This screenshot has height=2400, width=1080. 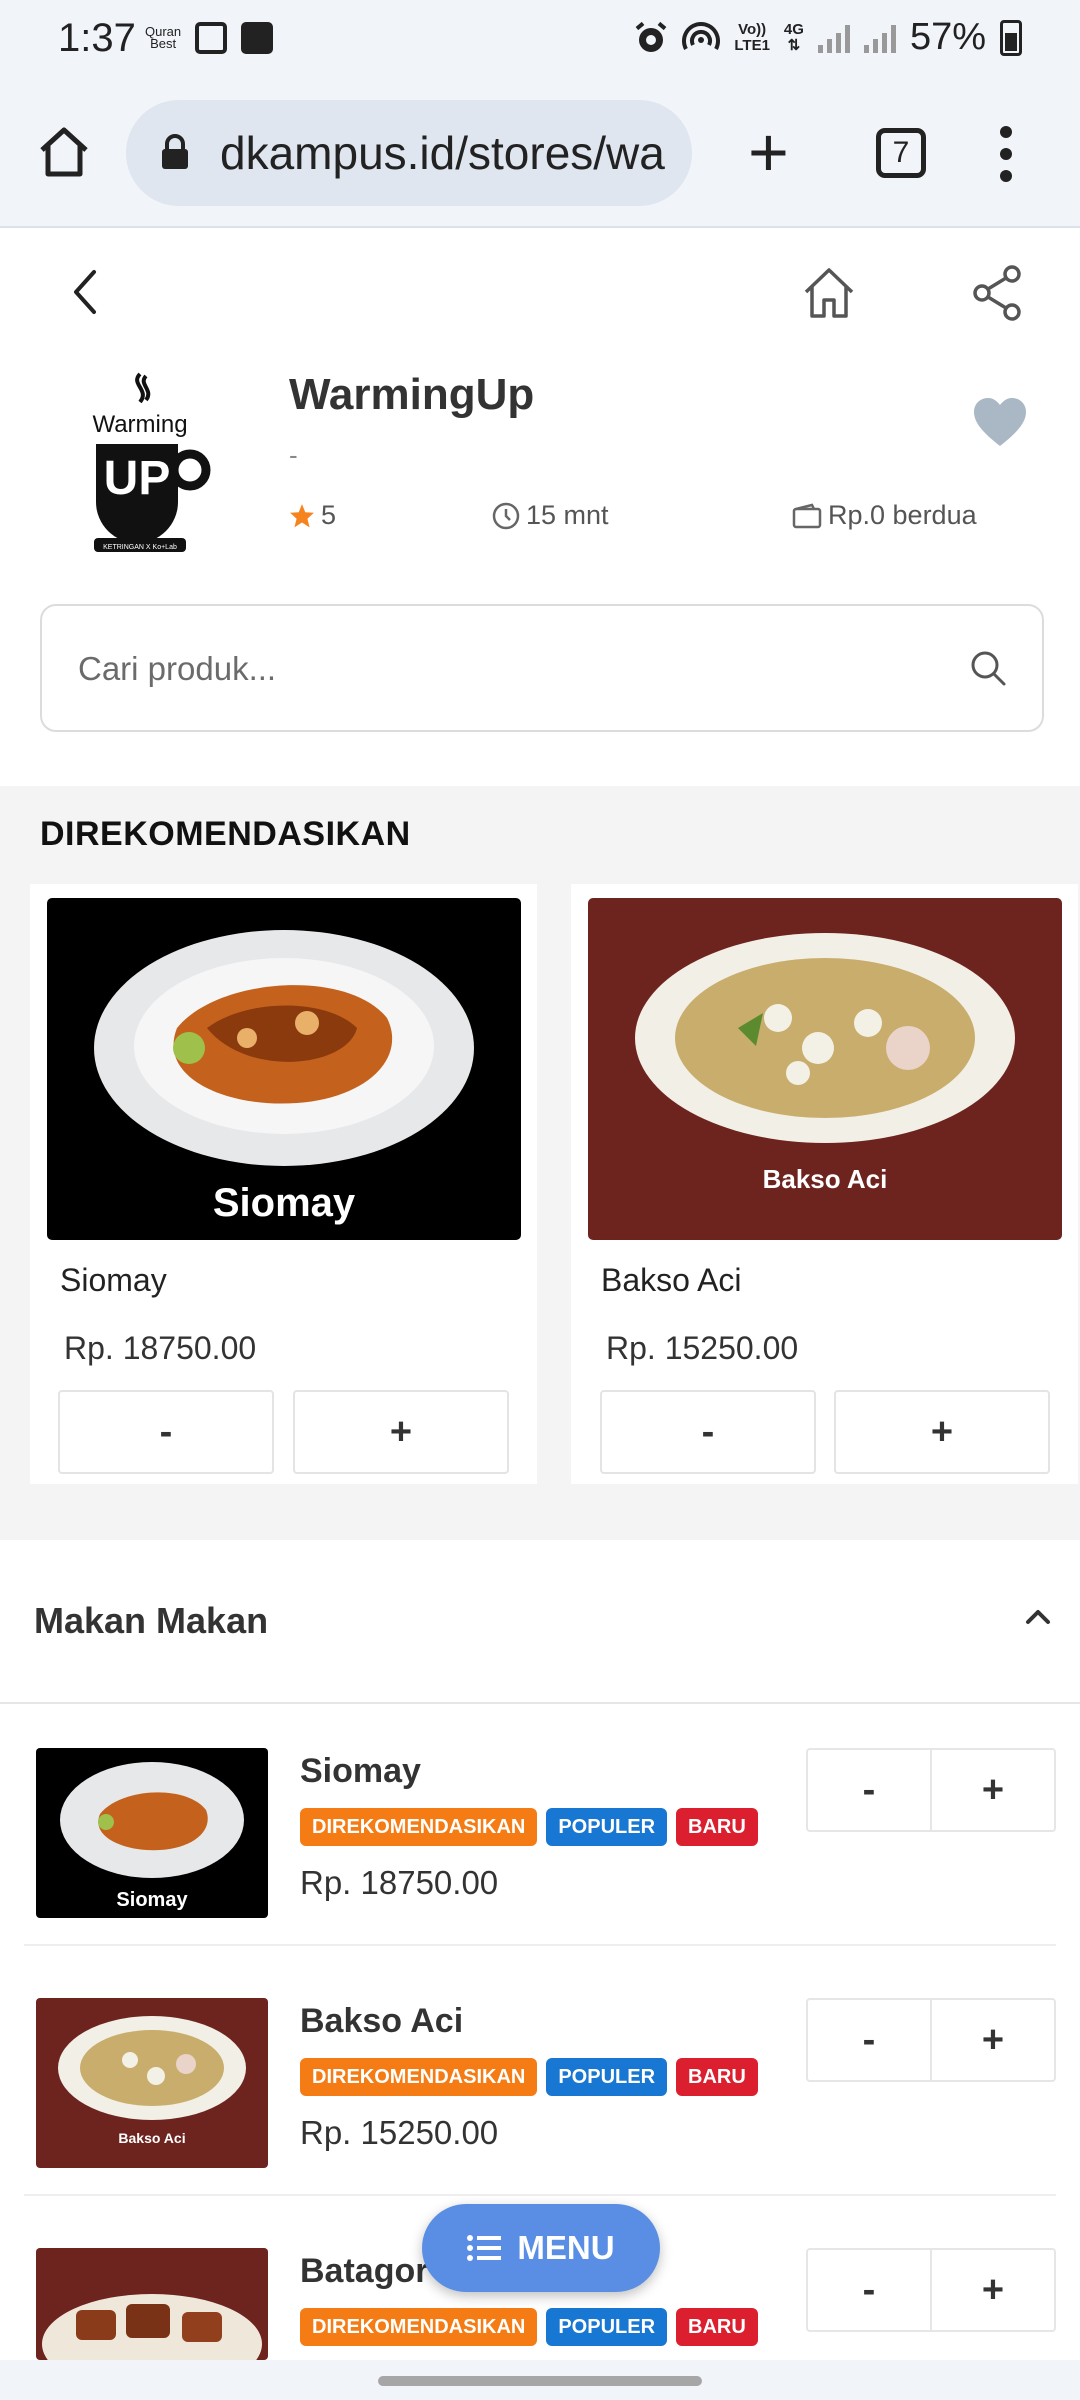 I want to click on status-icons-left: Quran Best, so click(x=209, y=38).